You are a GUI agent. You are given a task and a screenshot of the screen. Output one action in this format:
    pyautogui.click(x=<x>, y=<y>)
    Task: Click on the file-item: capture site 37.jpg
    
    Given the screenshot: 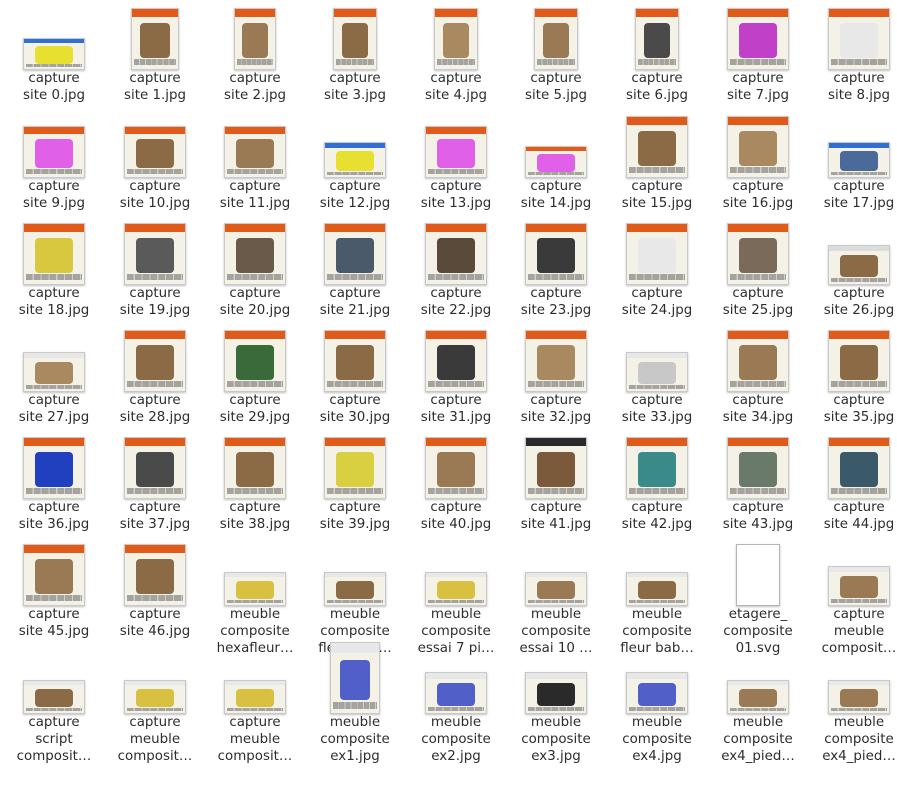 What is the action you would take?
    pyautogui.click(x=155, y=484)
    